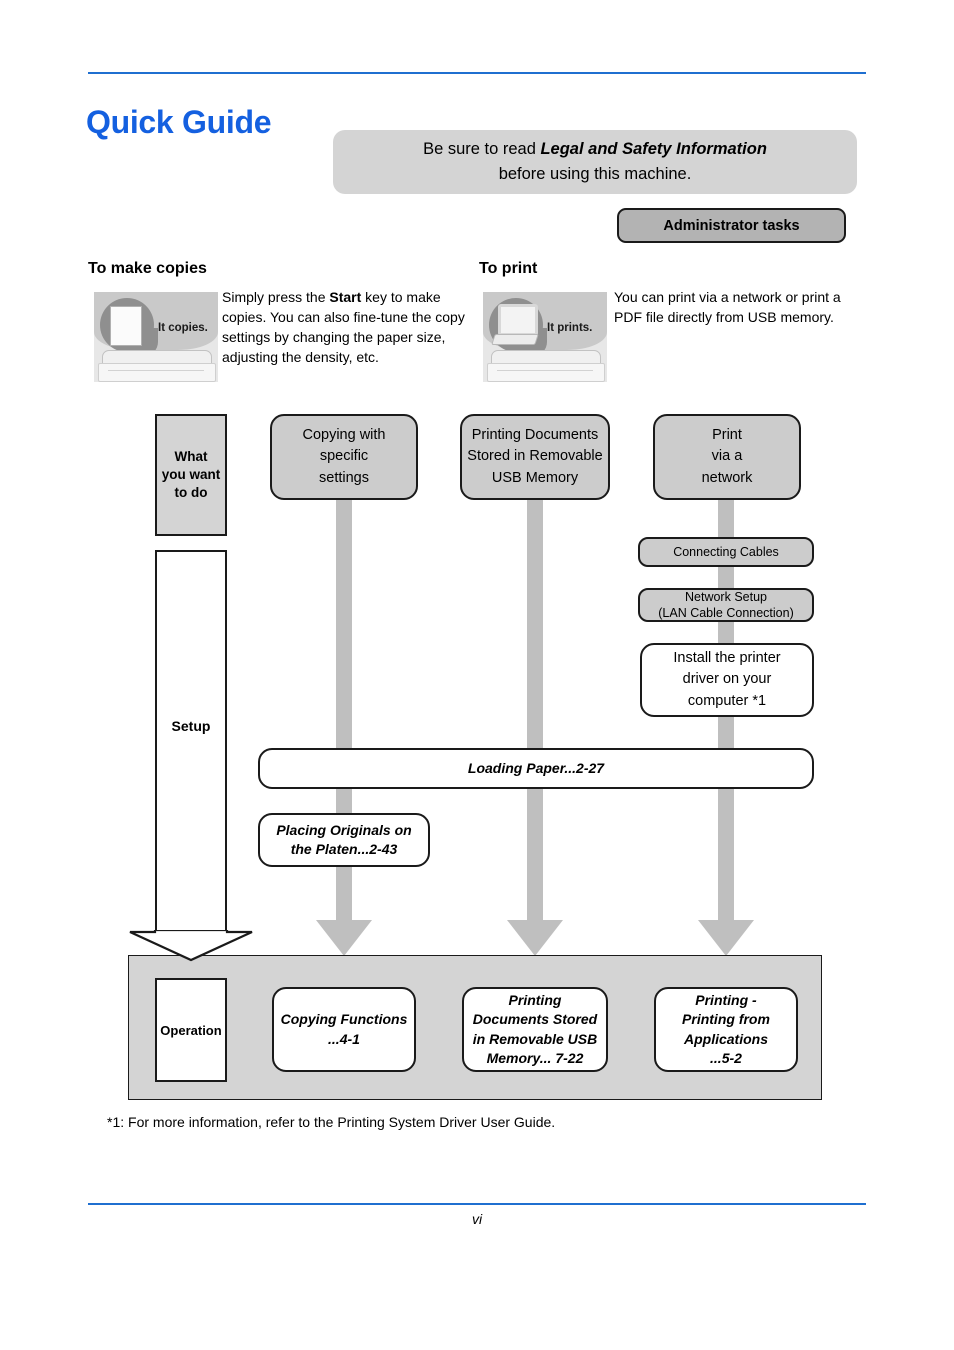 Image resolution: width=954 pixels, height=1350 pixels. I want to click on stage-what-label: What you want to do, so click(191, 474).